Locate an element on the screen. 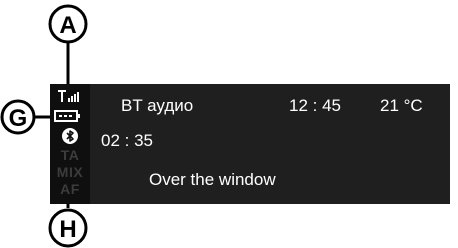 This screenshot has height=248, width=458. clock: 12 : 45 is located at coordinates (315, 105).